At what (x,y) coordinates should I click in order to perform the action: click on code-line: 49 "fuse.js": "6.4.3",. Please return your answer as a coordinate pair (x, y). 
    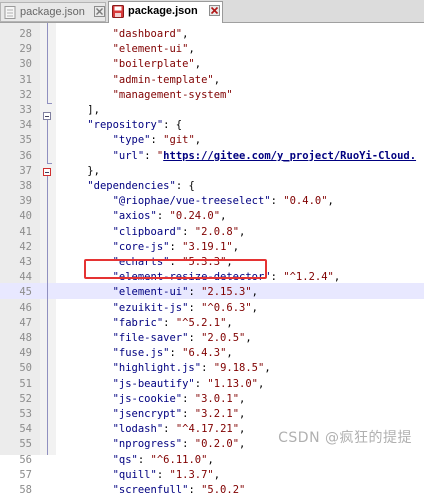
    Looking at the image, I should click on (212, 351).